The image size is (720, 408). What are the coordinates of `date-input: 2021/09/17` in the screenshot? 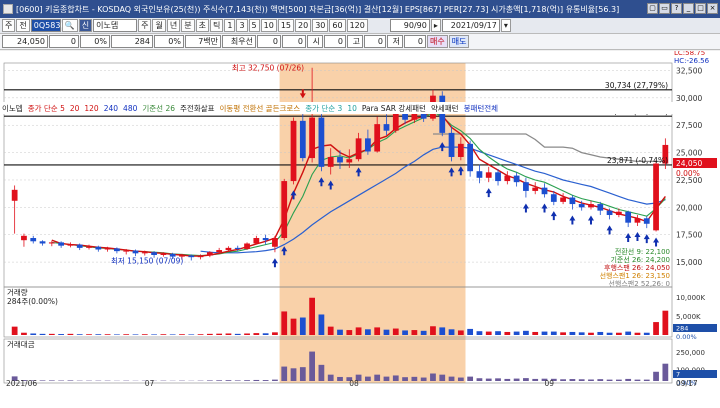 It's located at (470, 25).